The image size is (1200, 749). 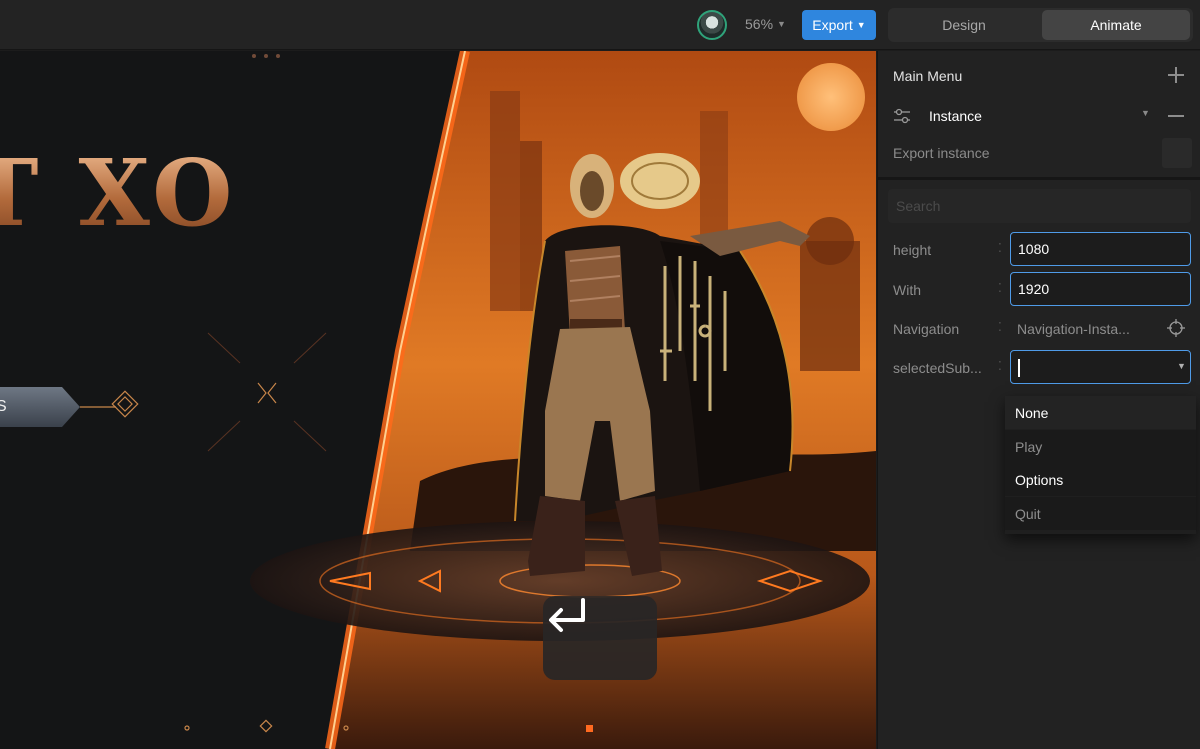 I want to click on panel-divider, so click(x=1039, y=178).